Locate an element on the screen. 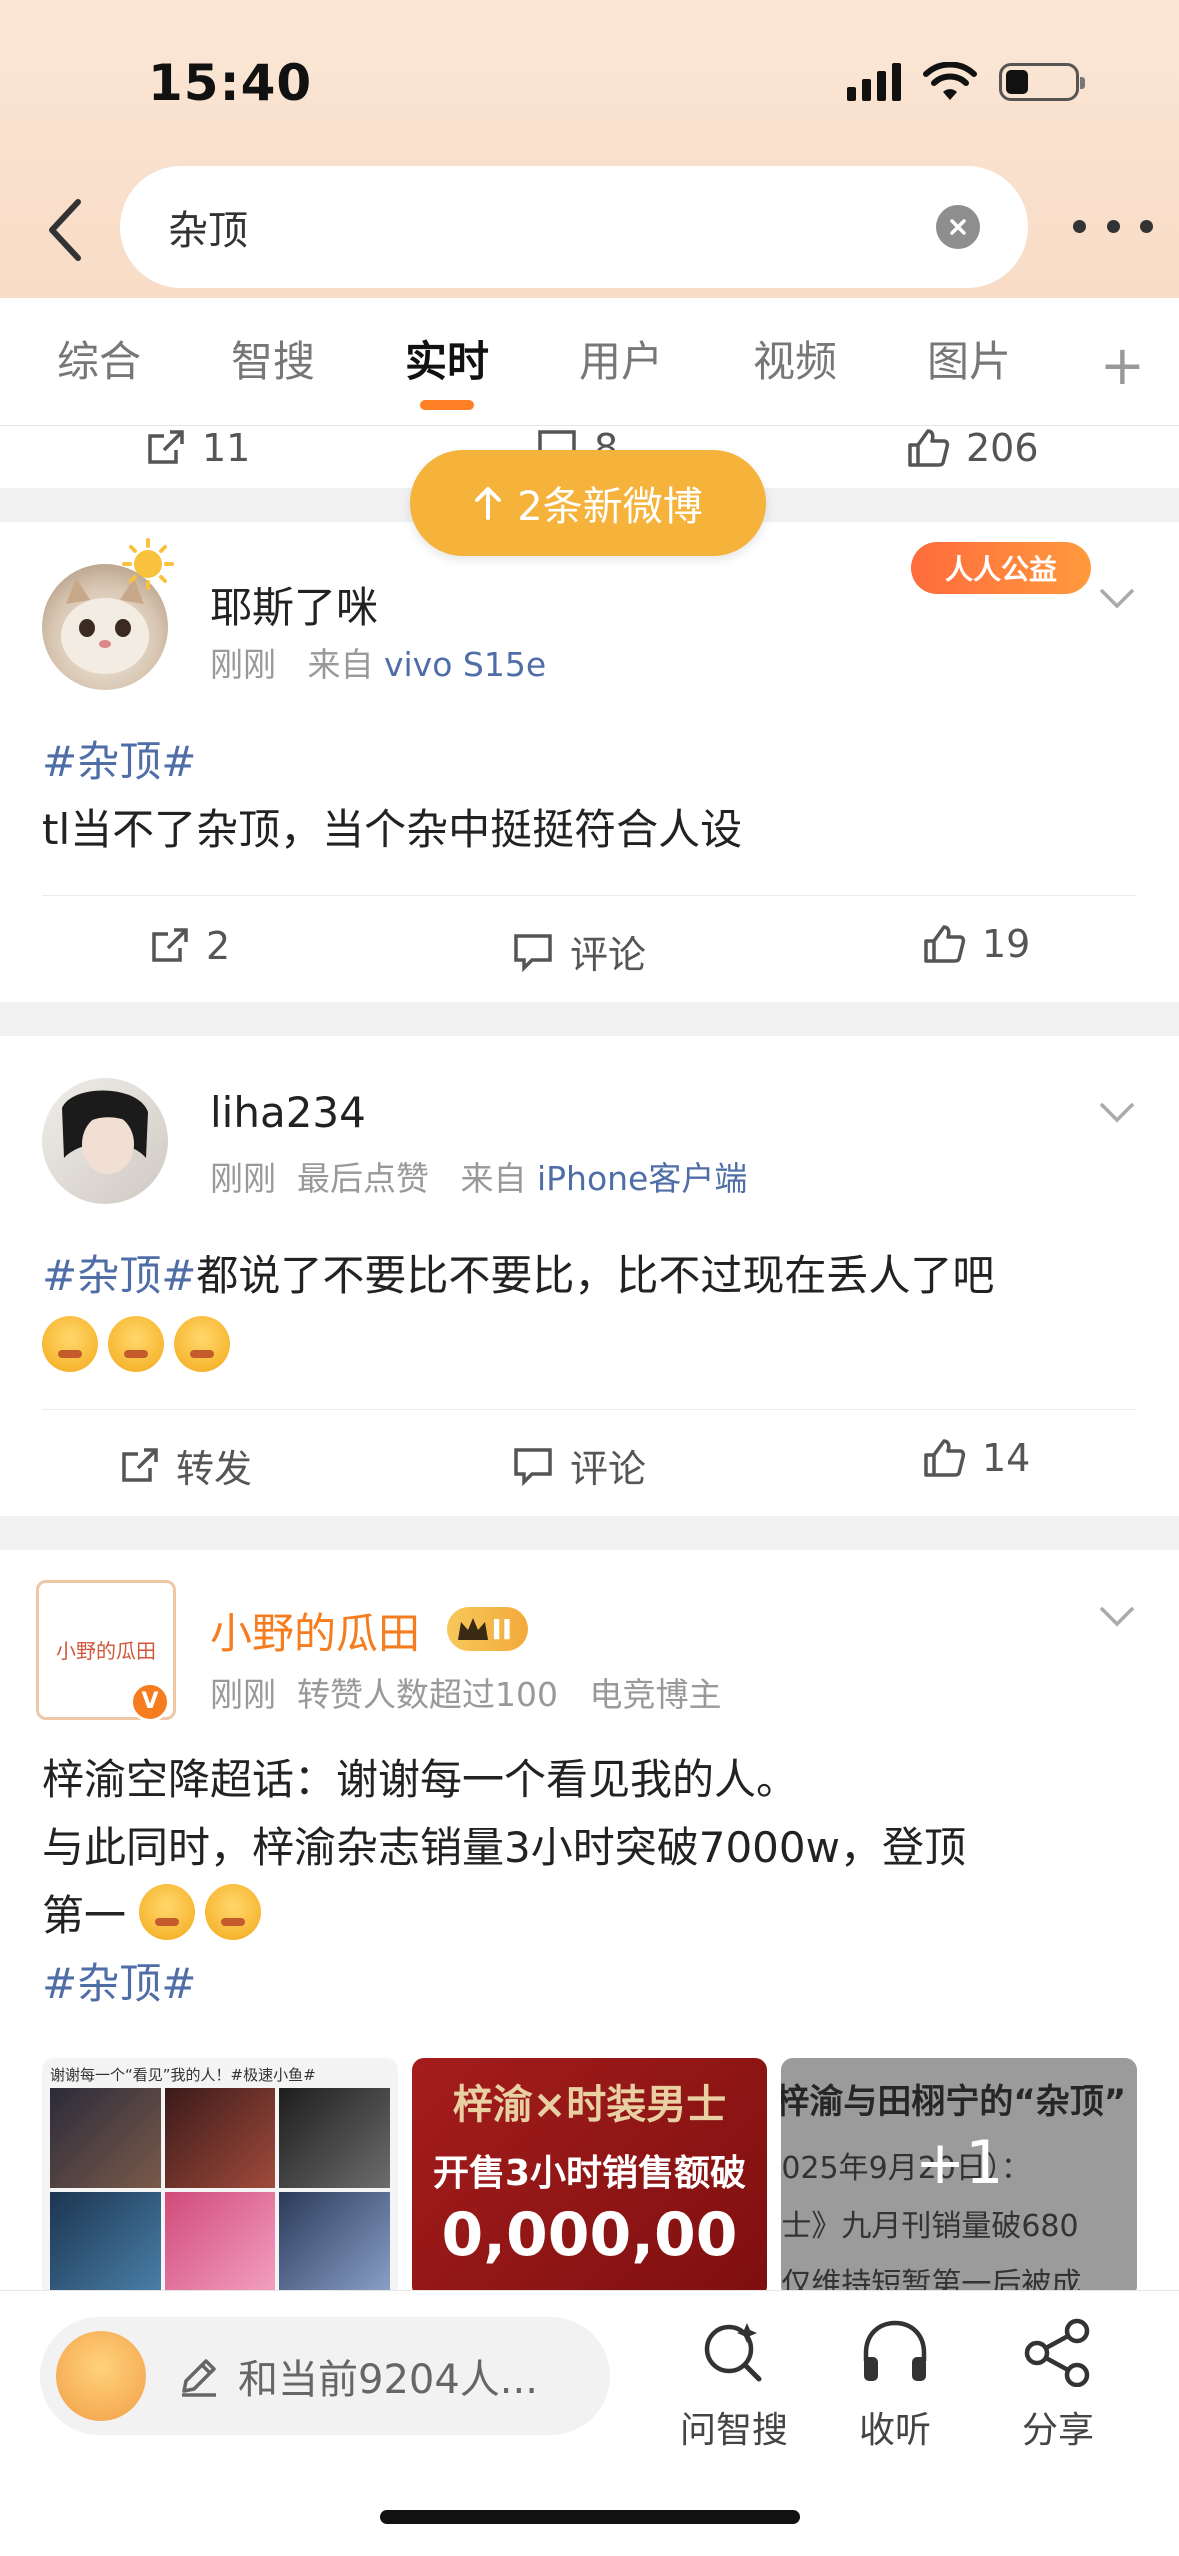  listen-button: 收听 is located at coordinates (895, 2385).